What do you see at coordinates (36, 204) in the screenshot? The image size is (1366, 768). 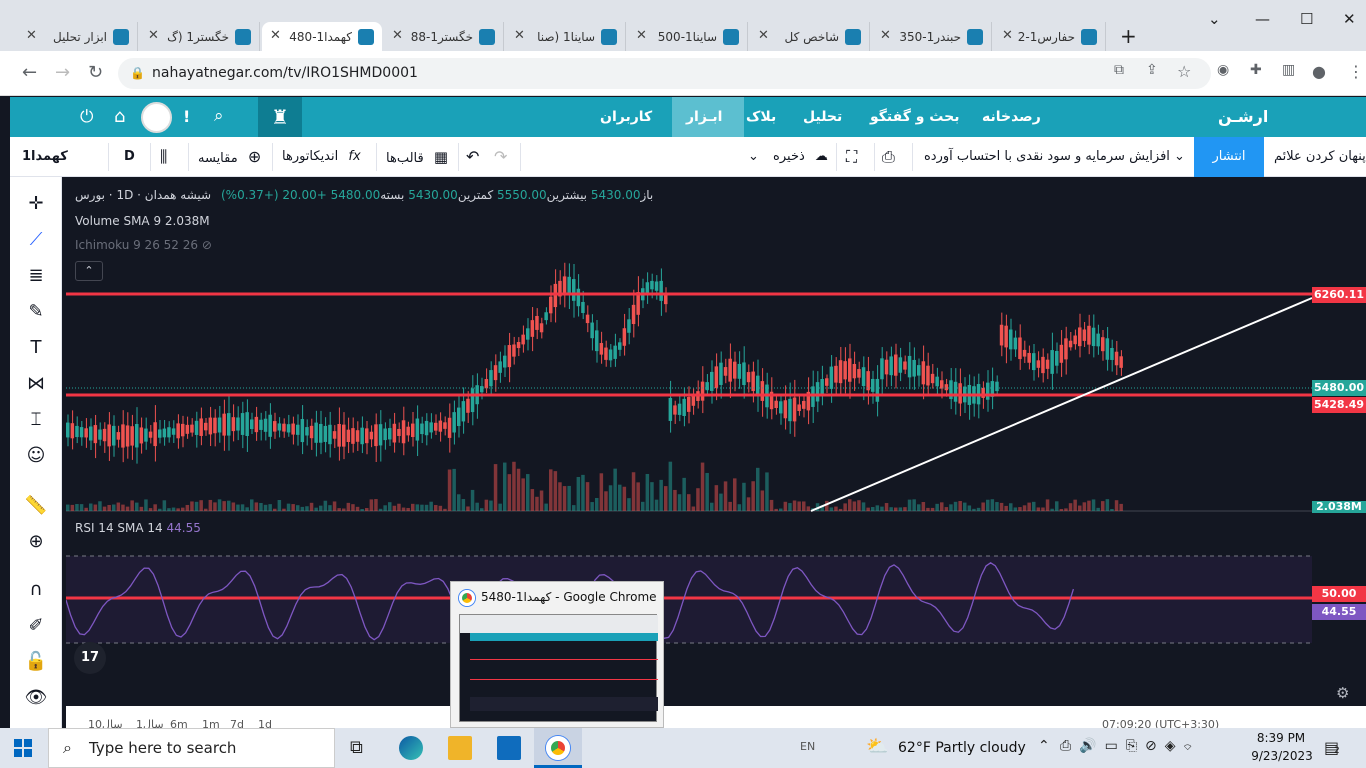 I see `crosshair-icon: ✛` at bounding box center [36, 204].